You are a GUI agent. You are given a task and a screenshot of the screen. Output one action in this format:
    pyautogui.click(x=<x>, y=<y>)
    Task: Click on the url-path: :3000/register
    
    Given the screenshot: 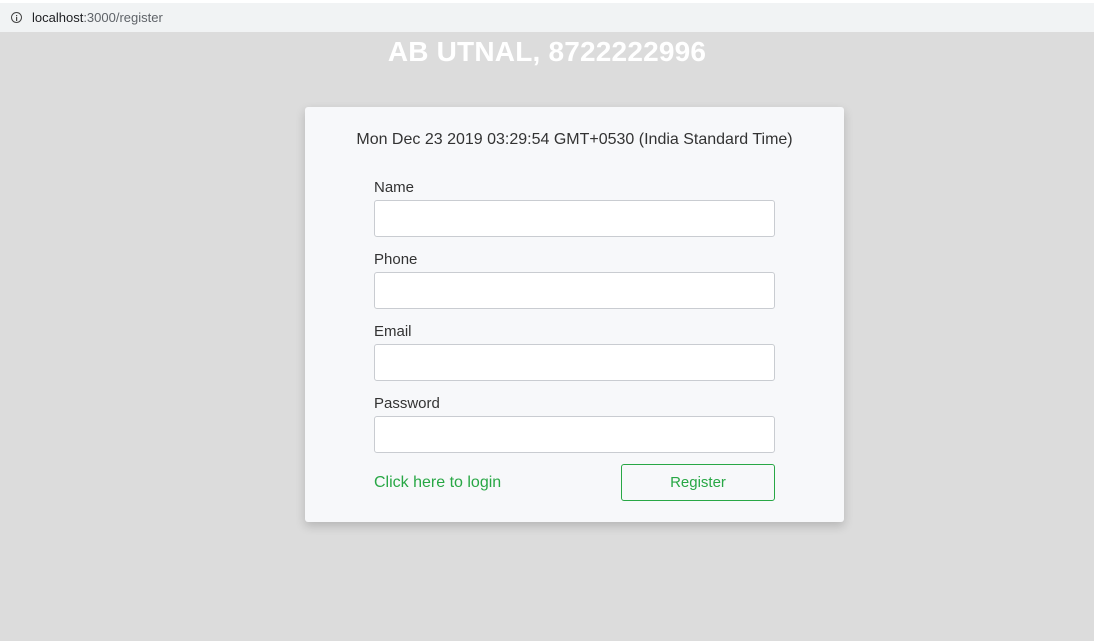 What is the action you would take?
    pyautogui.click(x=123, y=17)
    